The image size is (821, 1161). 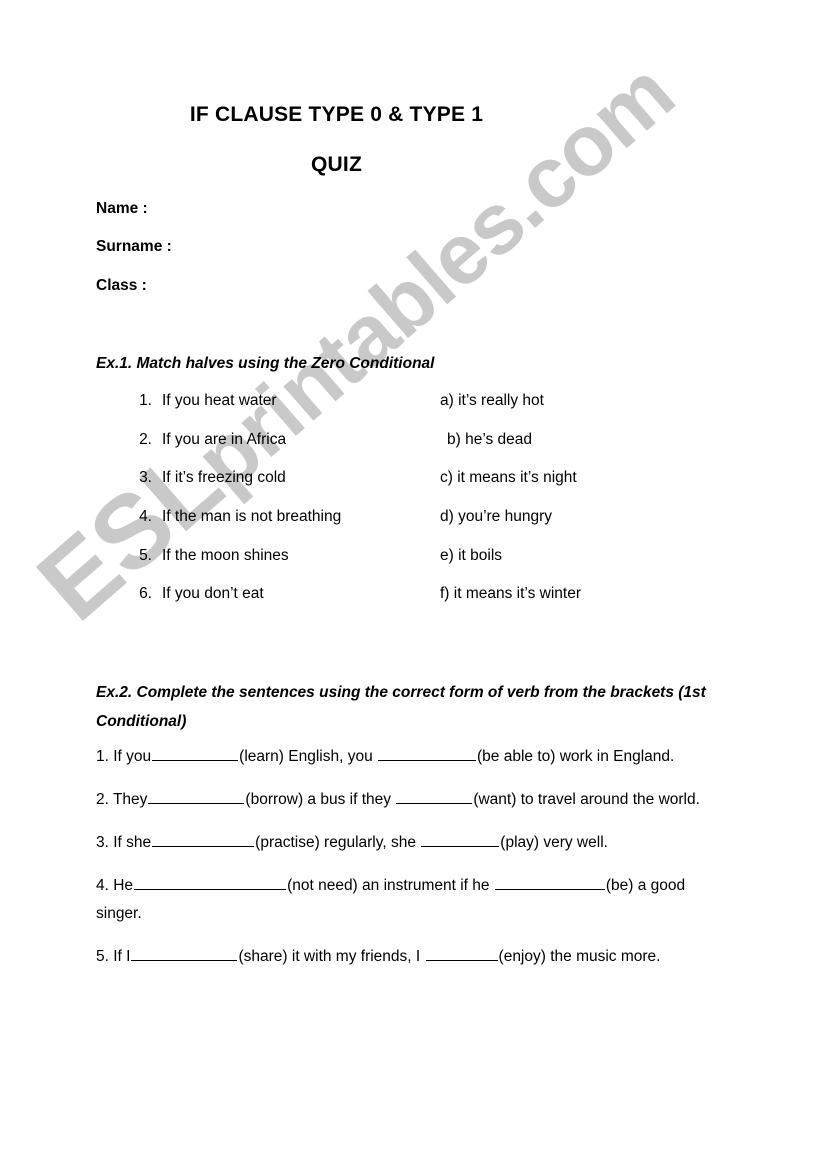 I want to click on match-item-premise: If you heat water, so click(x=219, y=400).